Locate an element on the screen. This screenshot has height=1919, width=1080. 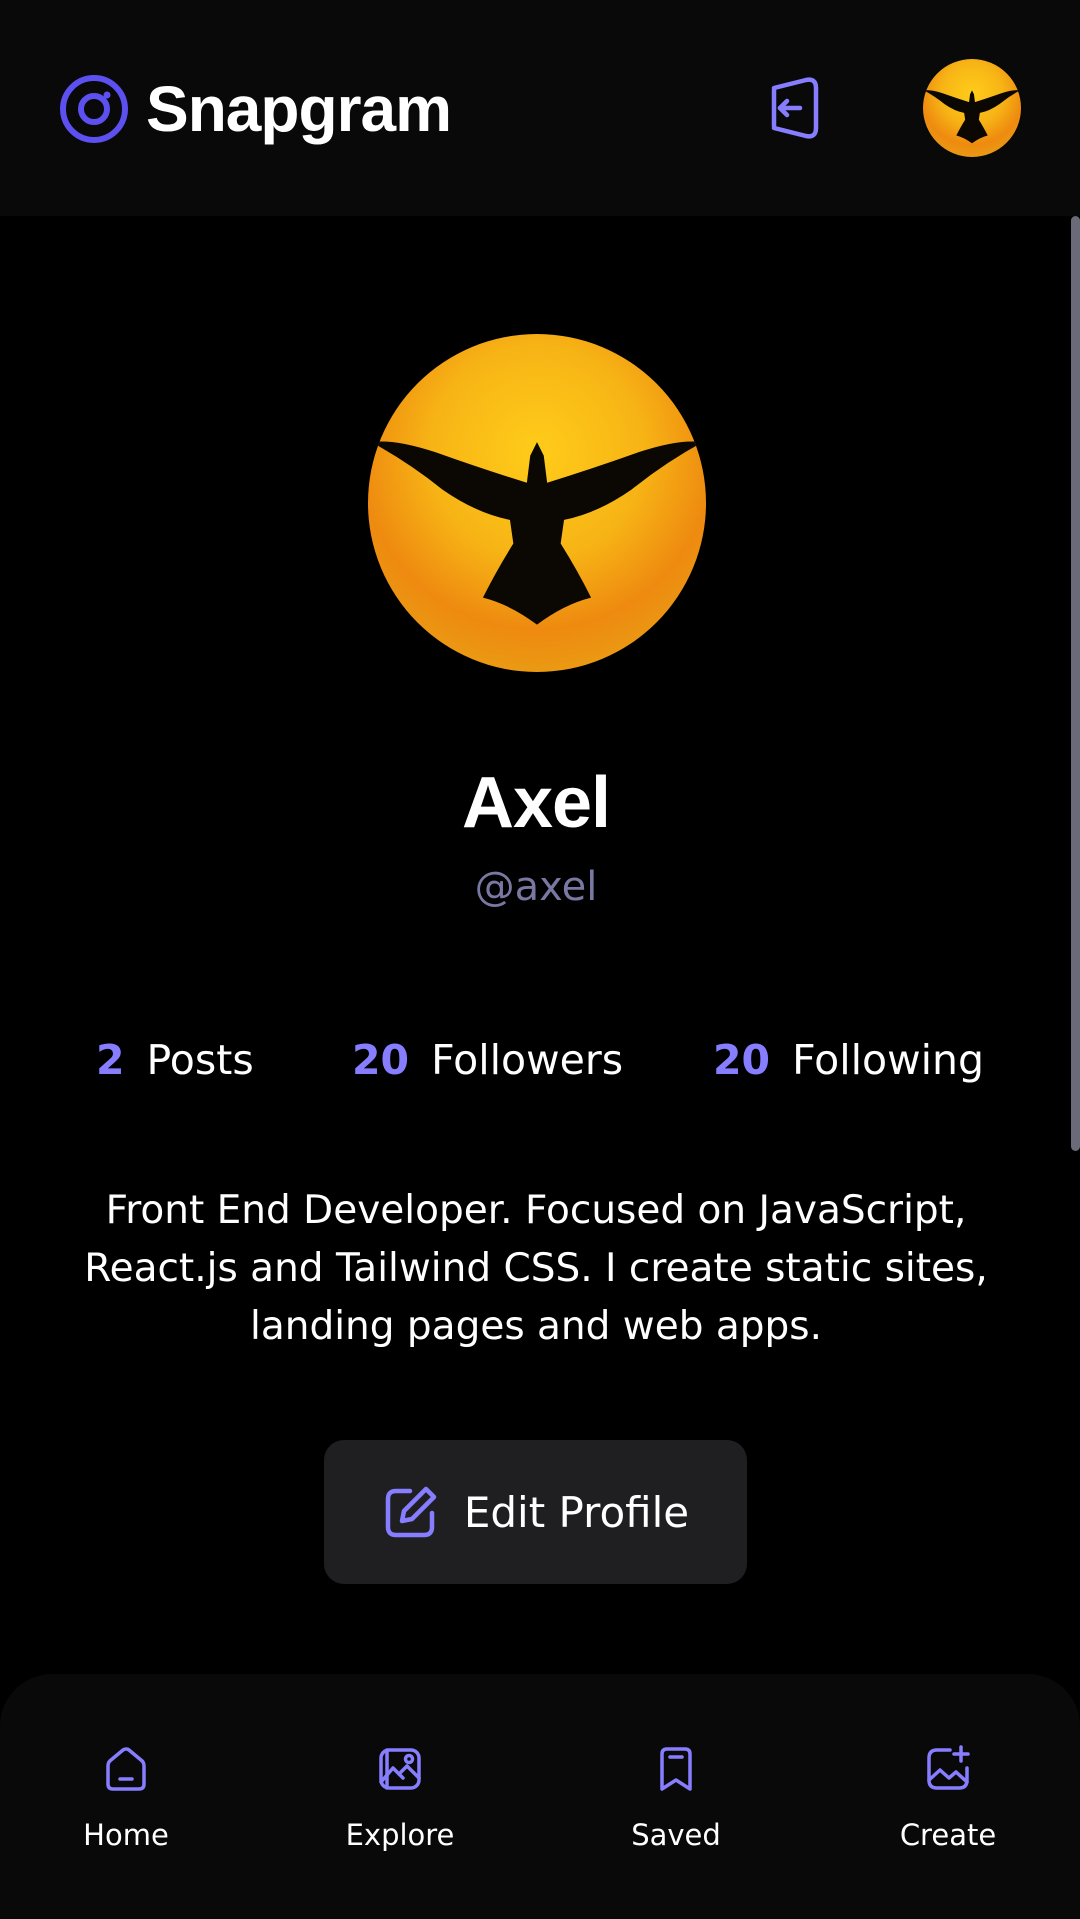
nav-explore: Explore is located at coordinates (400, 1798).